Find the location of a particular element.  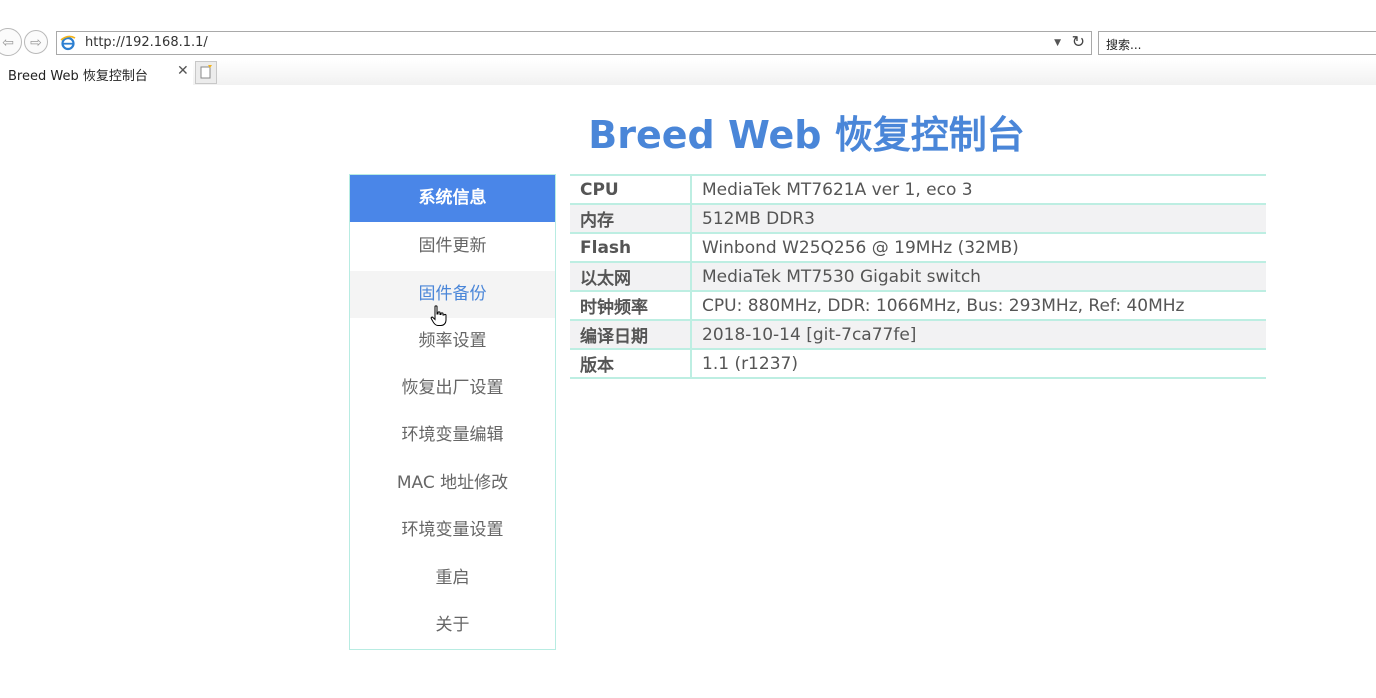

info-key: 时钟频率 is located at coordinates (631, 305).